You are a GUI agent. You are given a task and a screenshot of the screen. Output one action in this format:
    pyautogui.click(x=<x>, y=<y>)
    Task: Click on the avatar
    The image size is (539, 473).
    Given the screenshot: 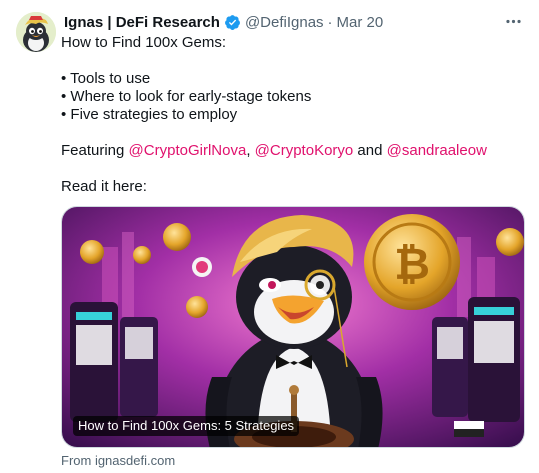 What is the action you would take?
    pyautogui.click(x=36, y=32)
    